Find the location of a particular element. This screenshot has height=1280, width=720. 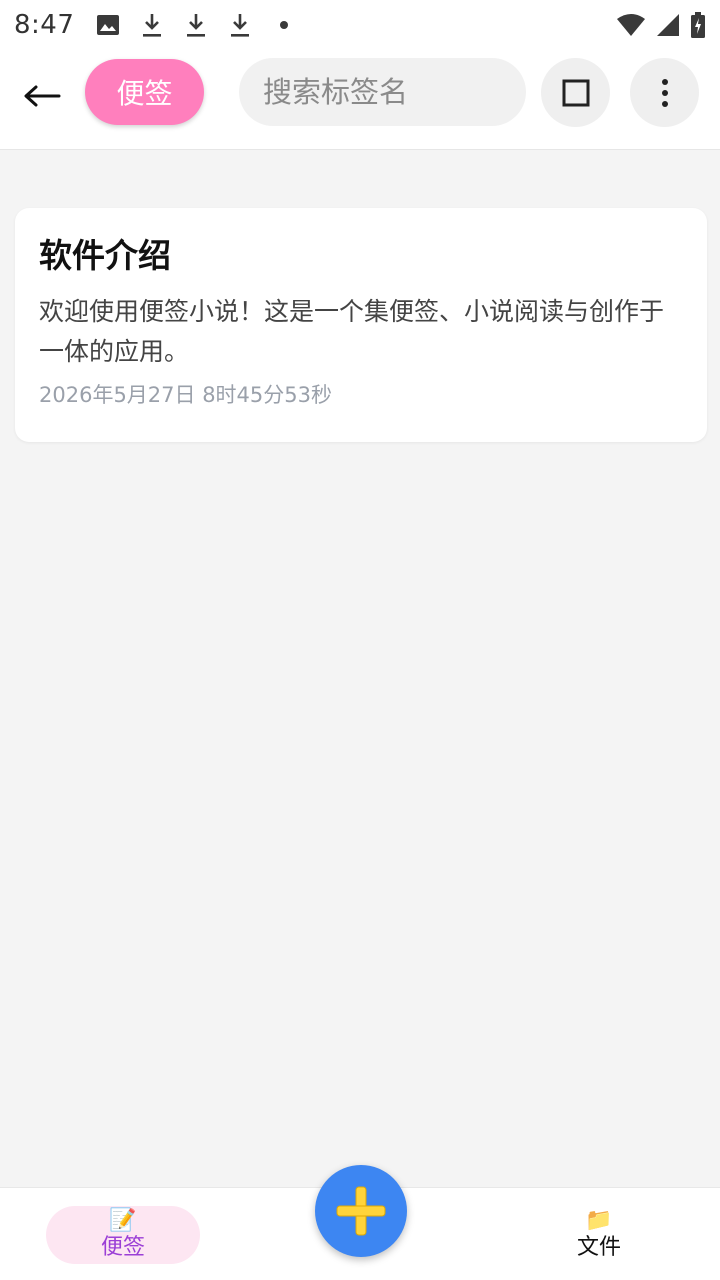

status-bar: 8:47 is located at coordinates (360, 25).